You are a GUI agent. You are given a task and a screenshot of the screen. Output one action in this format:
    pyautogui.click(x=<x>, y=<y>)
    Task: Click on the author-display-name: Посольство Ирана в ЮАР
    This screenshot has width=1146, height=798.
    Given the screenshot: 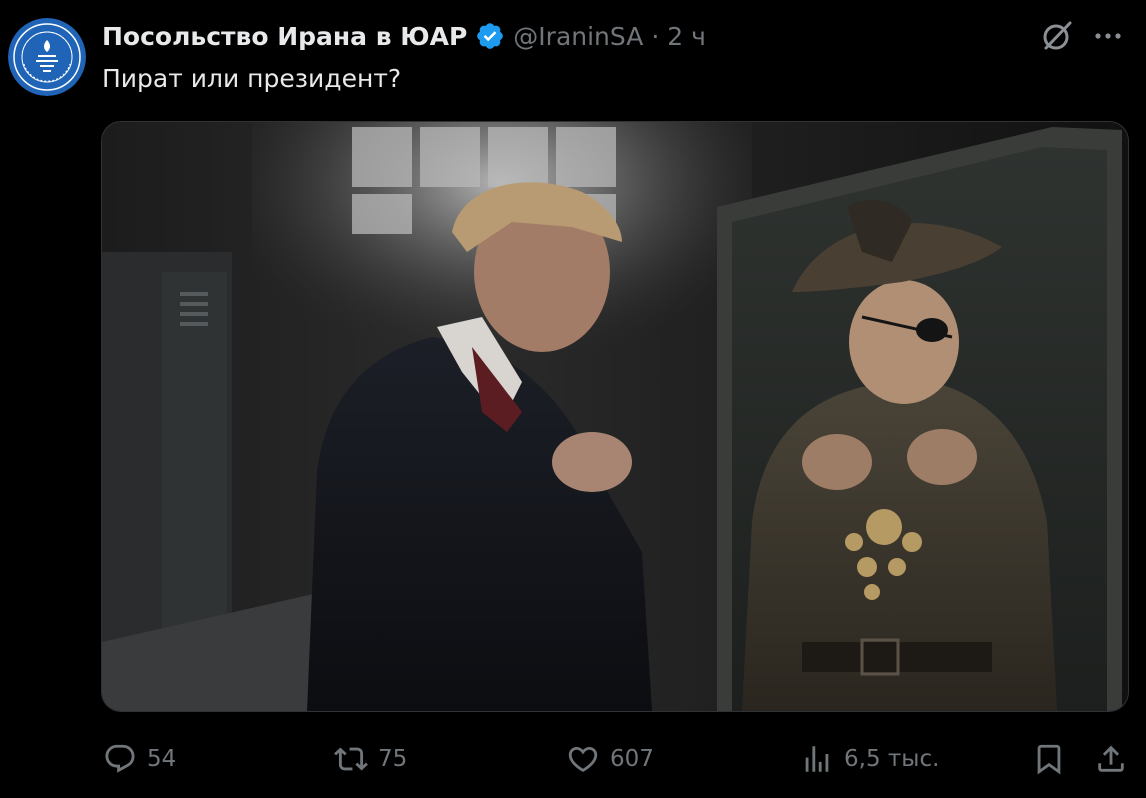 What is the action you would take?
    pyautogui.click(x=284, y=36)
    